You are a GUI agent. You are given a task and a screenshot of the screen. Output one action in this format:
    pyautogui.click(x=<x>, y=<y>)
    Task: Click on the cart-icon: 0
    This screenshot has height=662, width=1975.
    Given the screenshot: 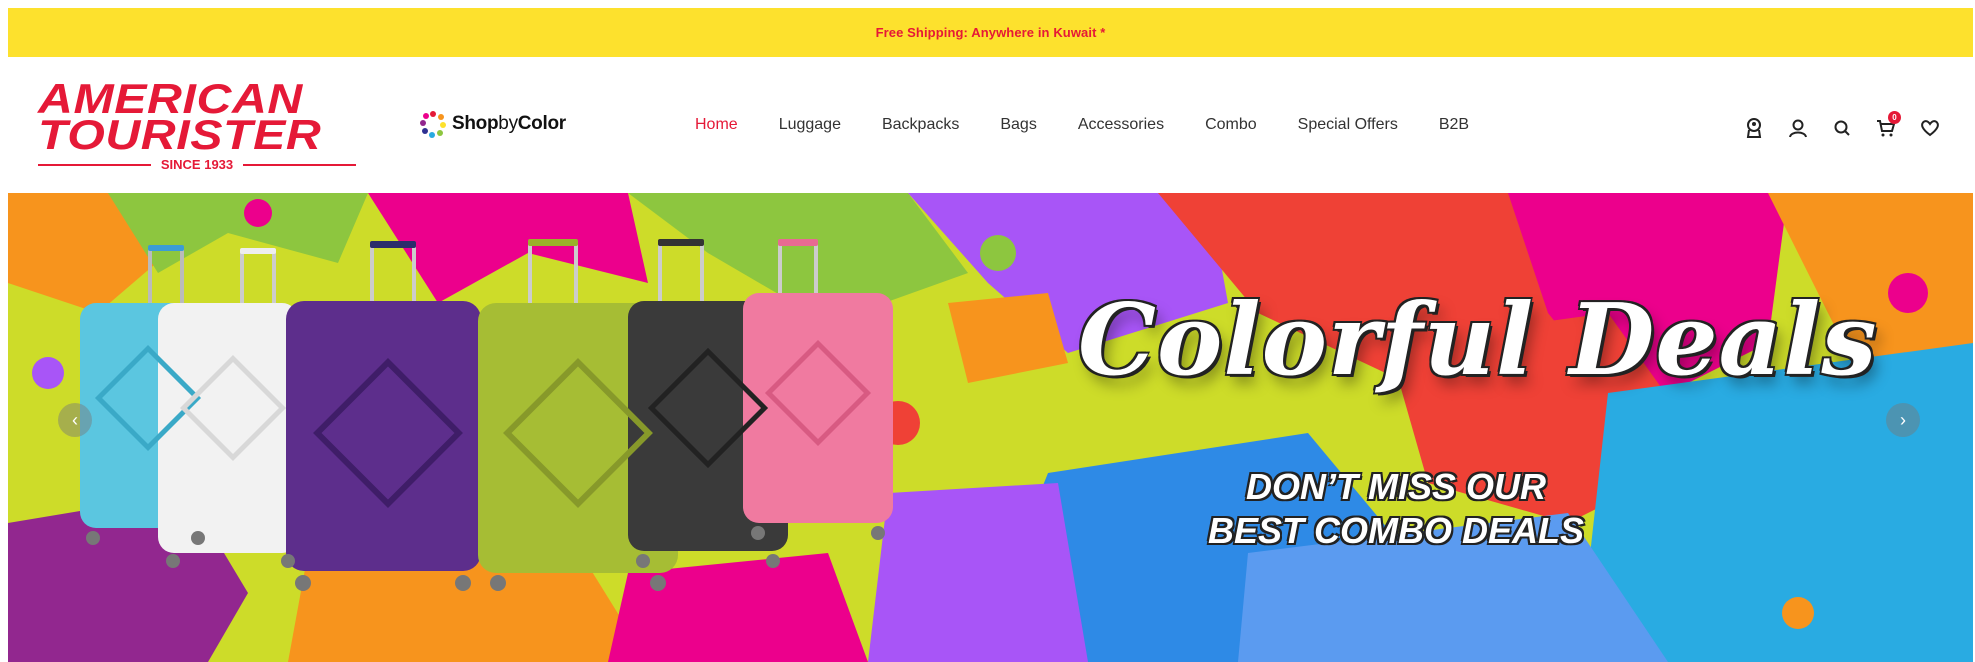 What is the action you would take?
    pyautogui.click(x=1887, y=126)
    